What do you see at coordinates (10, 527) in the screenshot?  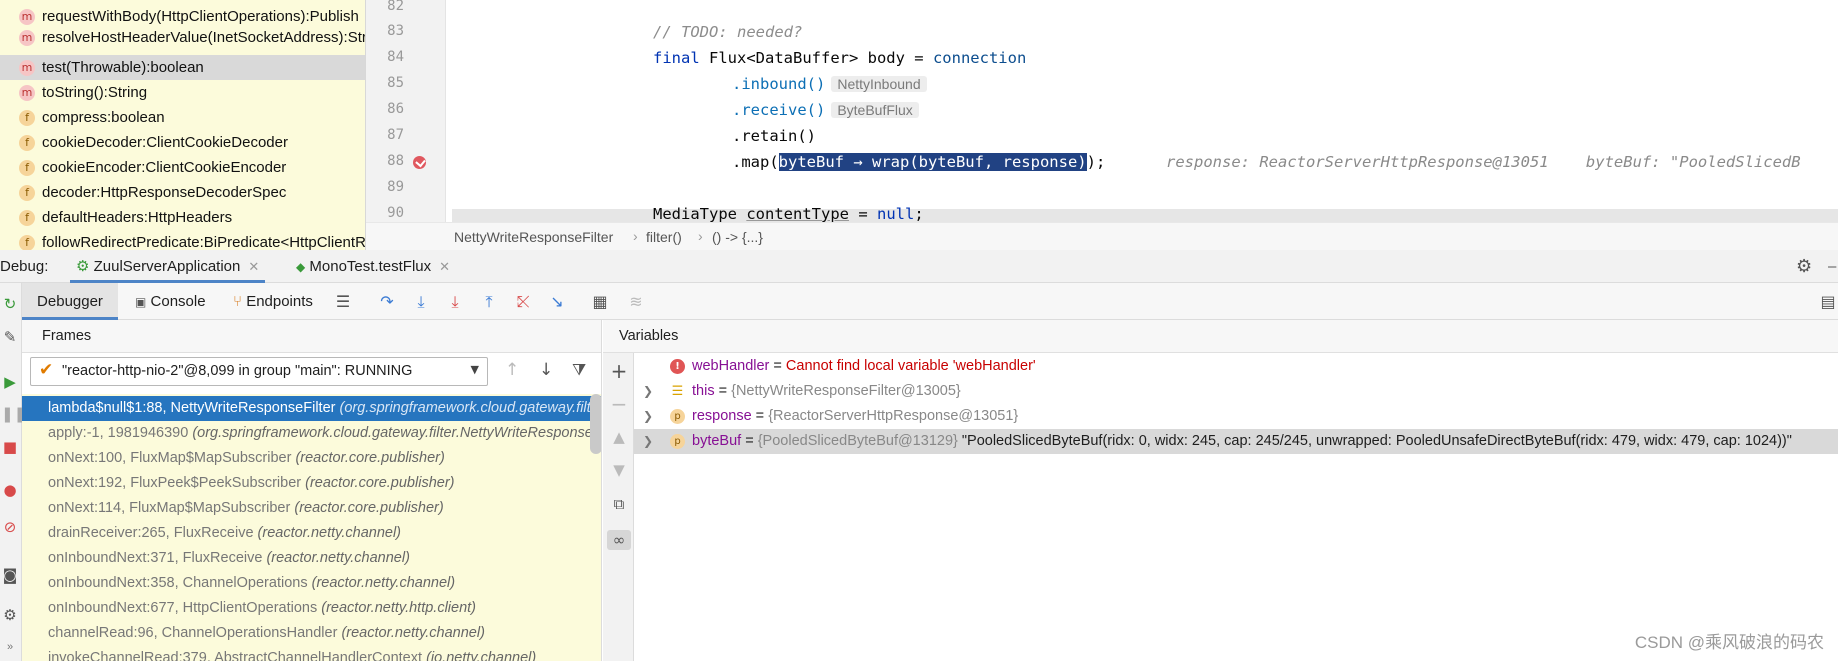 I see `mute-breakpoints-icon: ⊘` at bounding box center [10, 527].